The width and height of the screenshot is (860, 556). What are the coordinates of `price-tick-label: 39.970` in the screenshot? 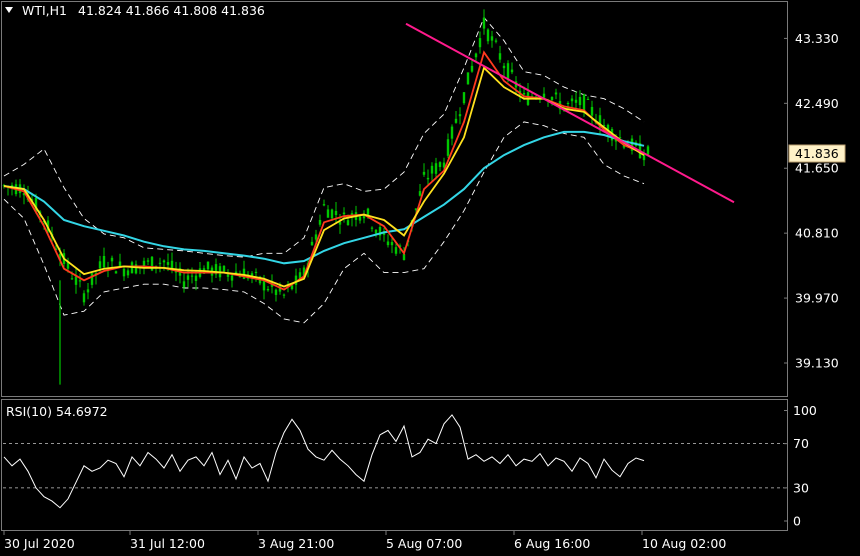 It's located at (817, 298).